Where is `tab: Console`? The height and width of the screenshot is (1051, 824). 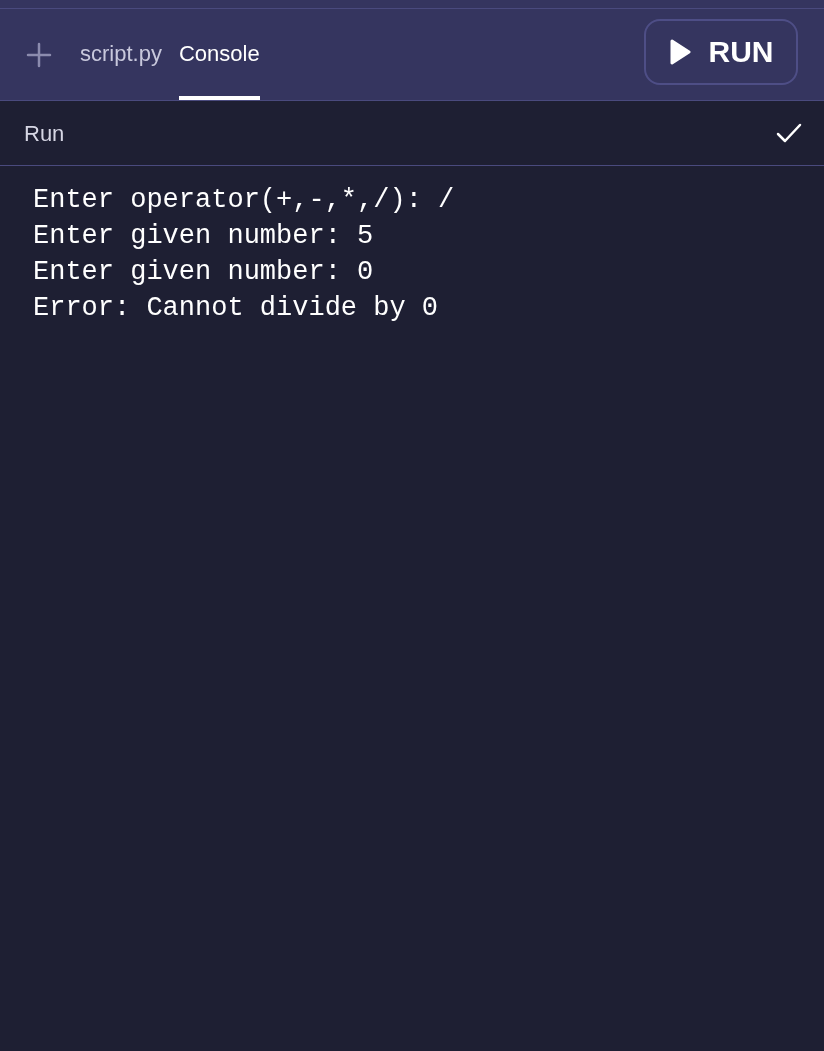
tab: Console is located at coordinates (219, 54).